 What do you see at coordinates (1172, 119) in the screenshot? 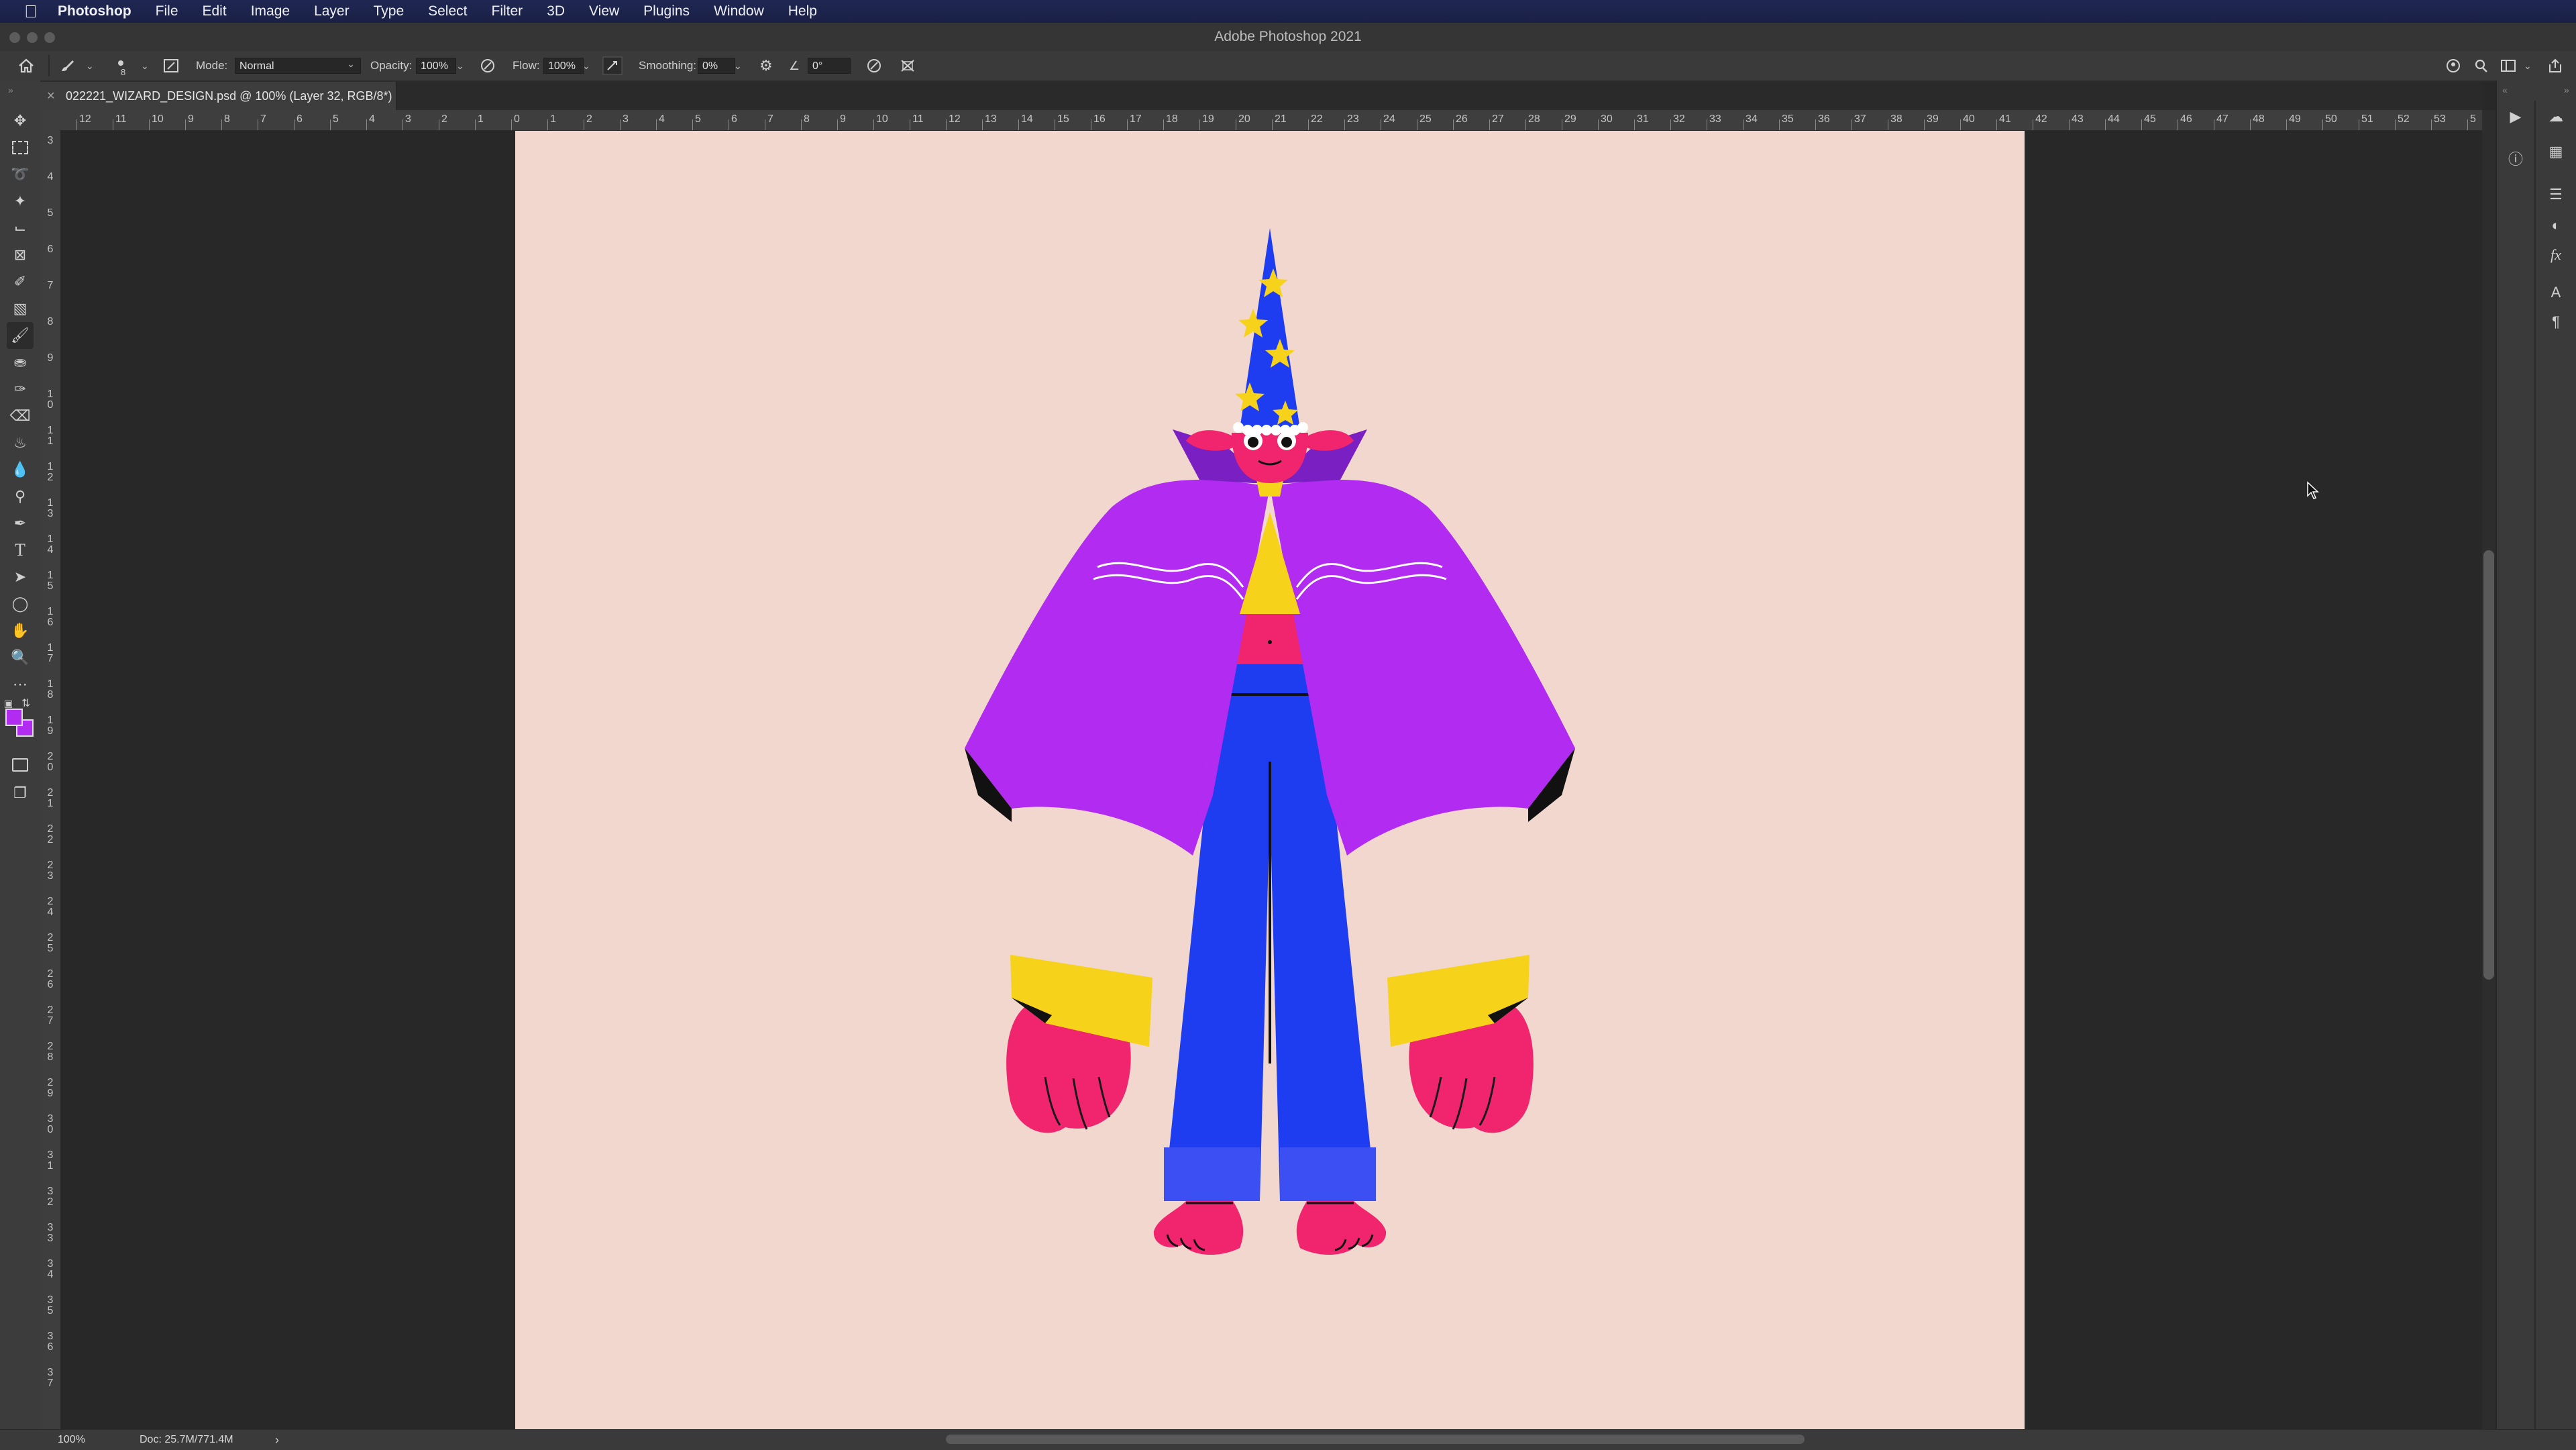
I see `ruler-label: 18` at bounding box center [1172, 119].